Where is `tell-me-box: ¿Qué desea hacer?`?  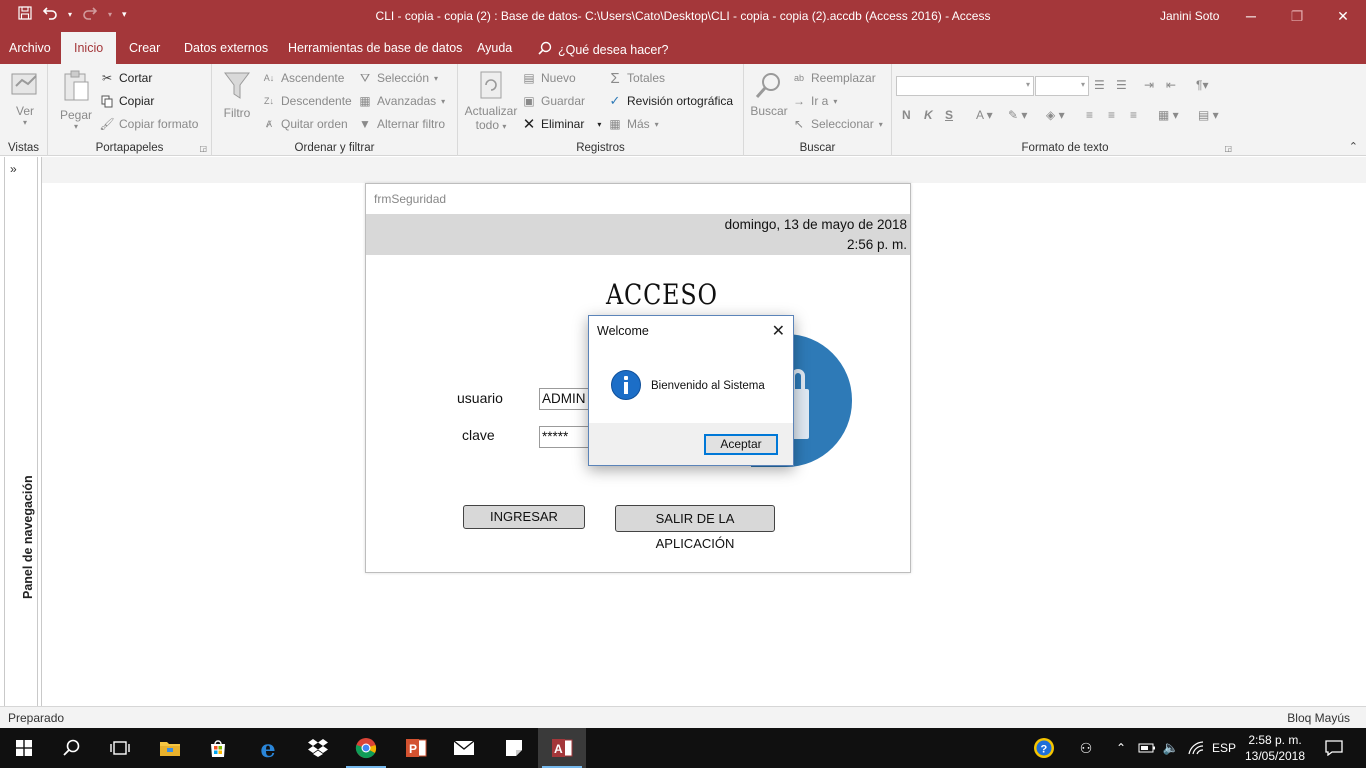 tell-me-box: ¿Qué desea hacer? is located at coordinates (603, 49).